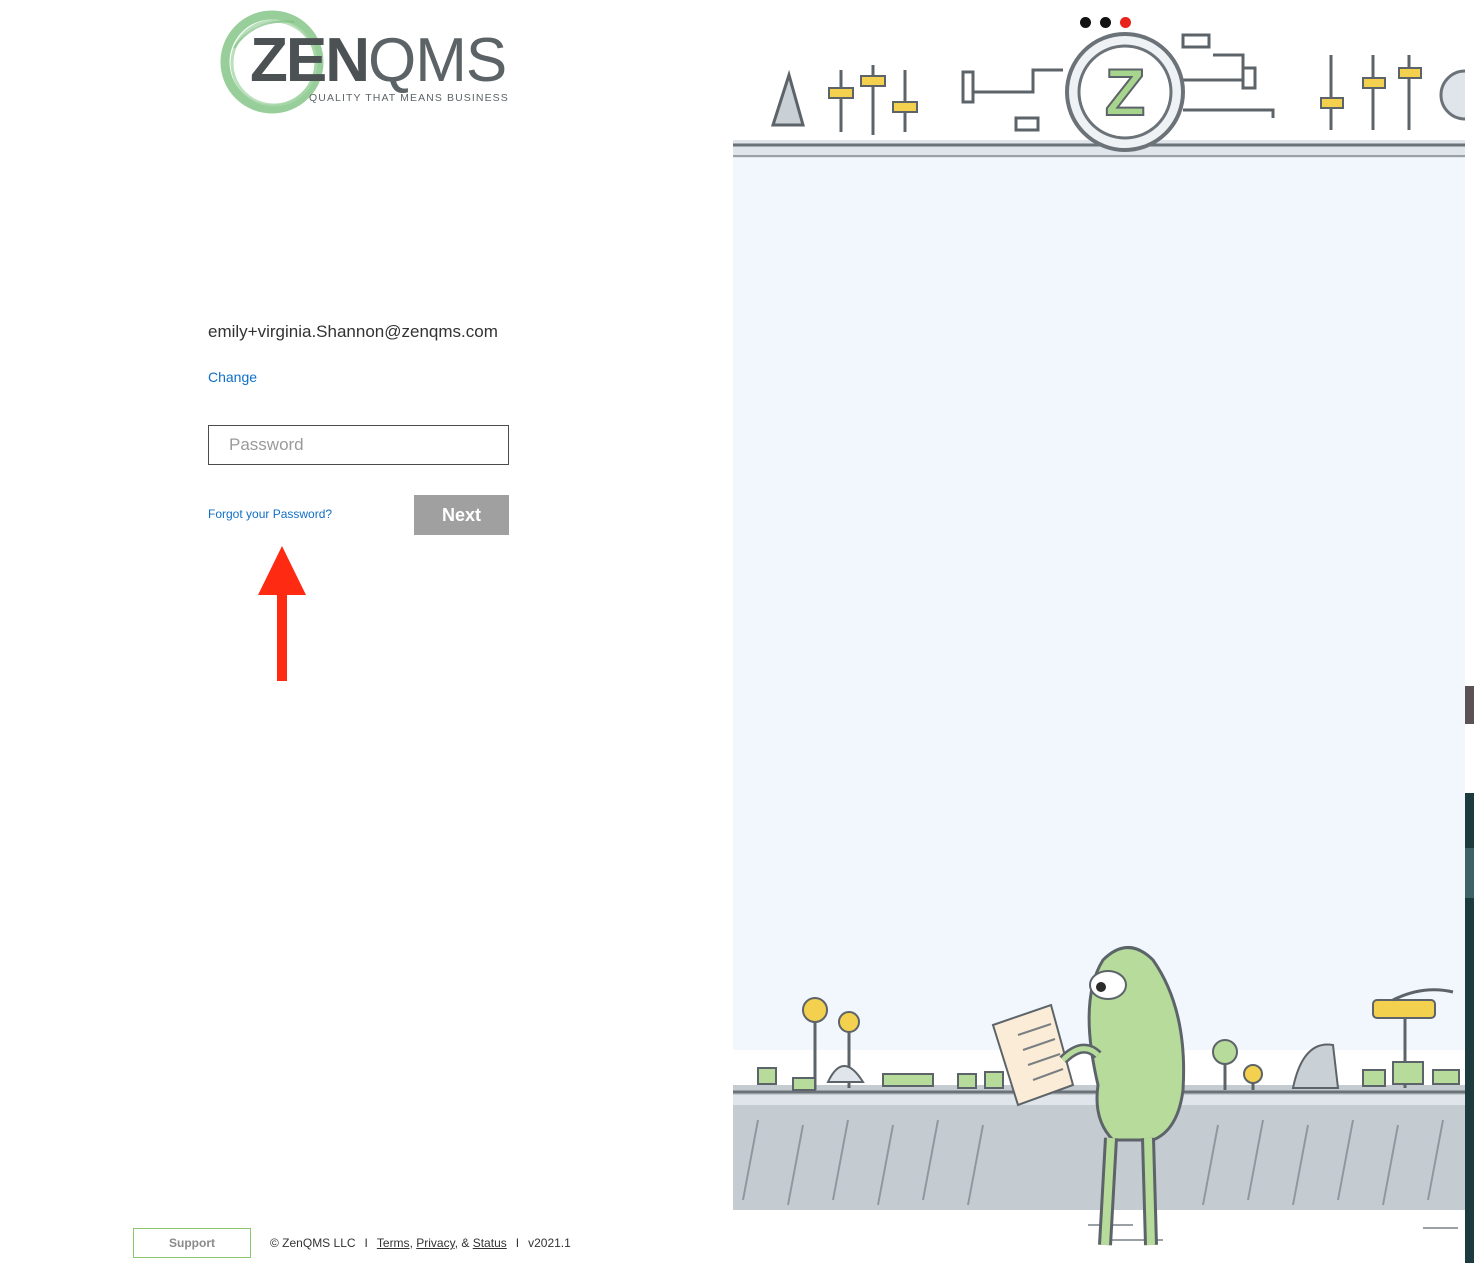 The height and width of the screenshot is (1263, 1474). What do you see at coordinates (232, 377) in the screenshot?
I see `change-email-link: Change` at bounding box center [232, 377].